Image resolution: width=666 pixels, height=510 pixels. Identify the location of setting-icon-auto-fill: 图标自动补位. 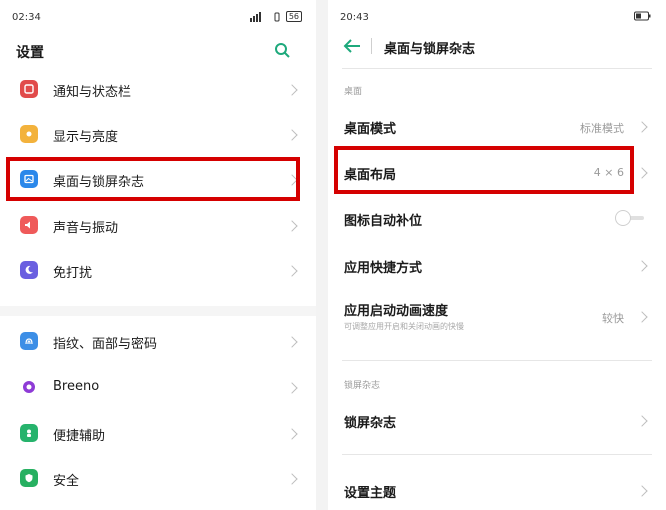
(497, 218).